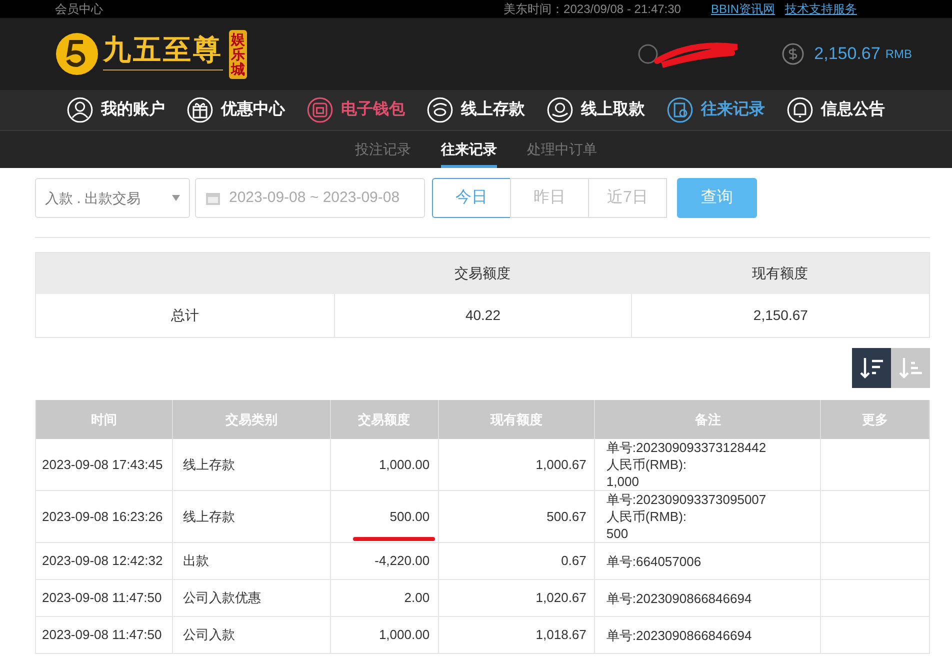 This screenshot has height=667, width=952. Describe the element at coordinates (742, 9) in the screenshot. I see `top-link: BBIN资讯网` at that location.